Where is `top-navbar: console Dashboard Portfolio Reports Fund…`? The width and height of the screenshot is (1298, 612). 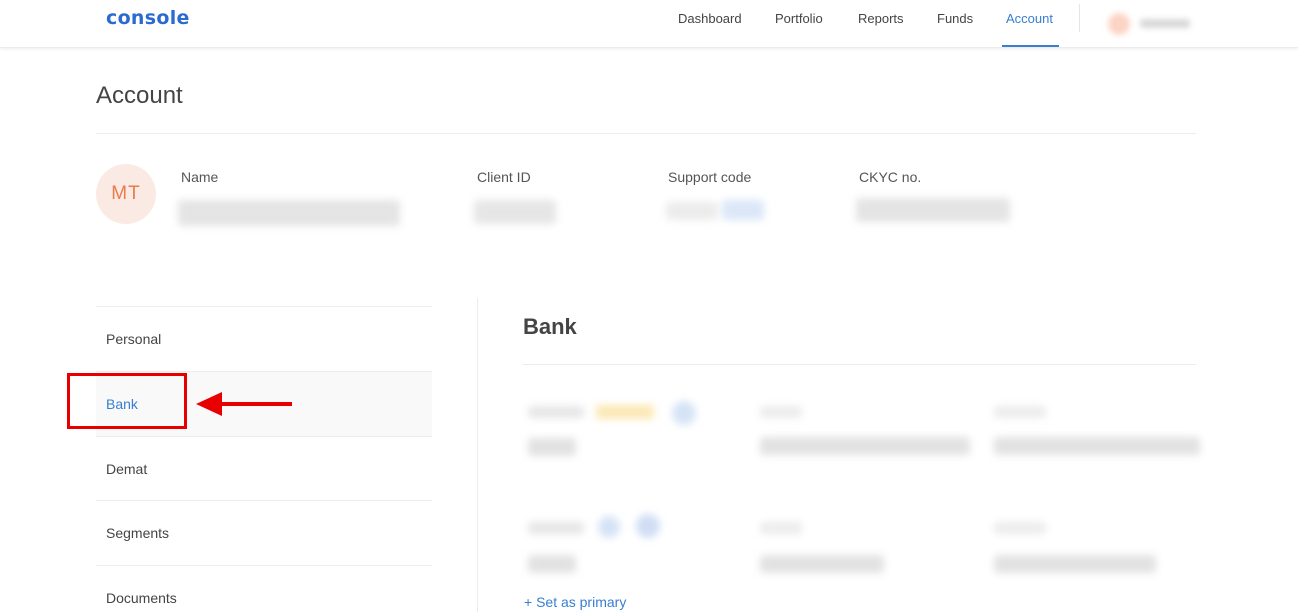
top-navbar: console Dashboard Portfolio Reports Fund… is located at coordinates (649, 24).